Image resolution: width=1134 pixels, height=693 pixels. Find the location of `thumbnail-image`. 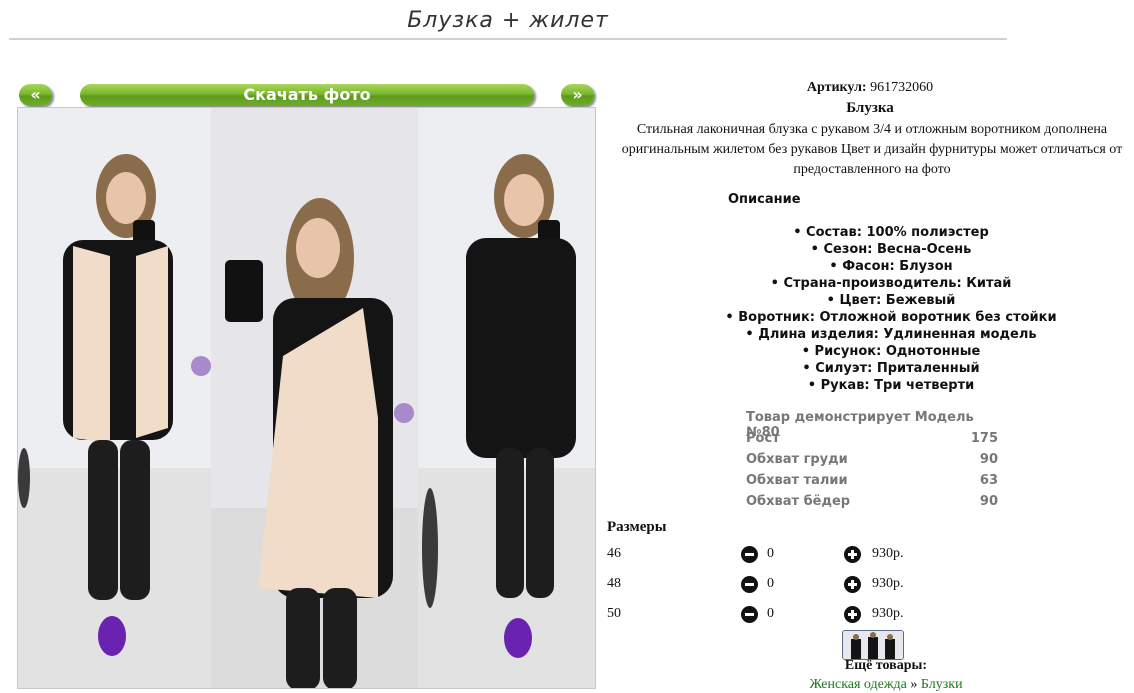

thumbnail-image is located at coordinates (873, 645).